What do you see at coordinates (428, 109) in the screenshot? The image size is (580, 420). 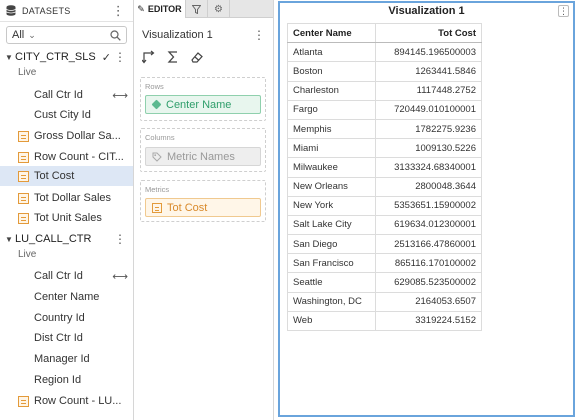 I see `cell-tot-cost: 720449.010100001` at bounding box center [428, 109].